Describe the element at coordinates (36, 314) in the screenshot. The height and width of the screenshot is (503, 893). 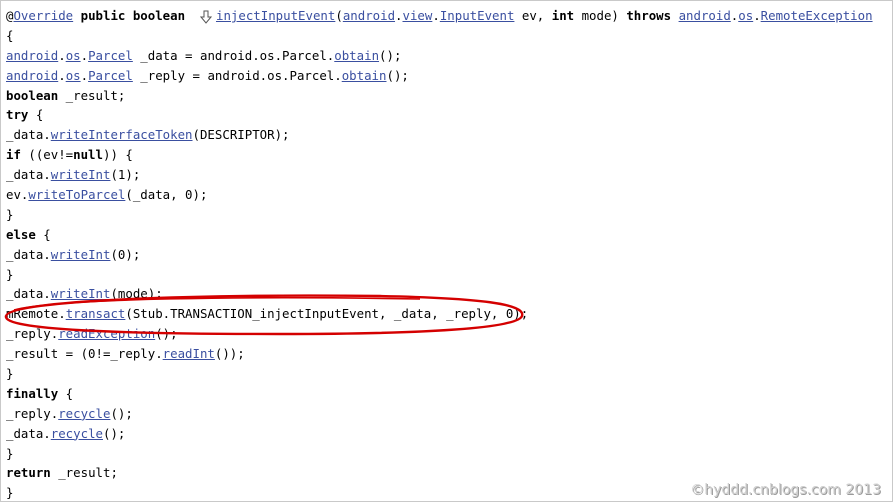
I see `code-text: mRemote.` at that location.